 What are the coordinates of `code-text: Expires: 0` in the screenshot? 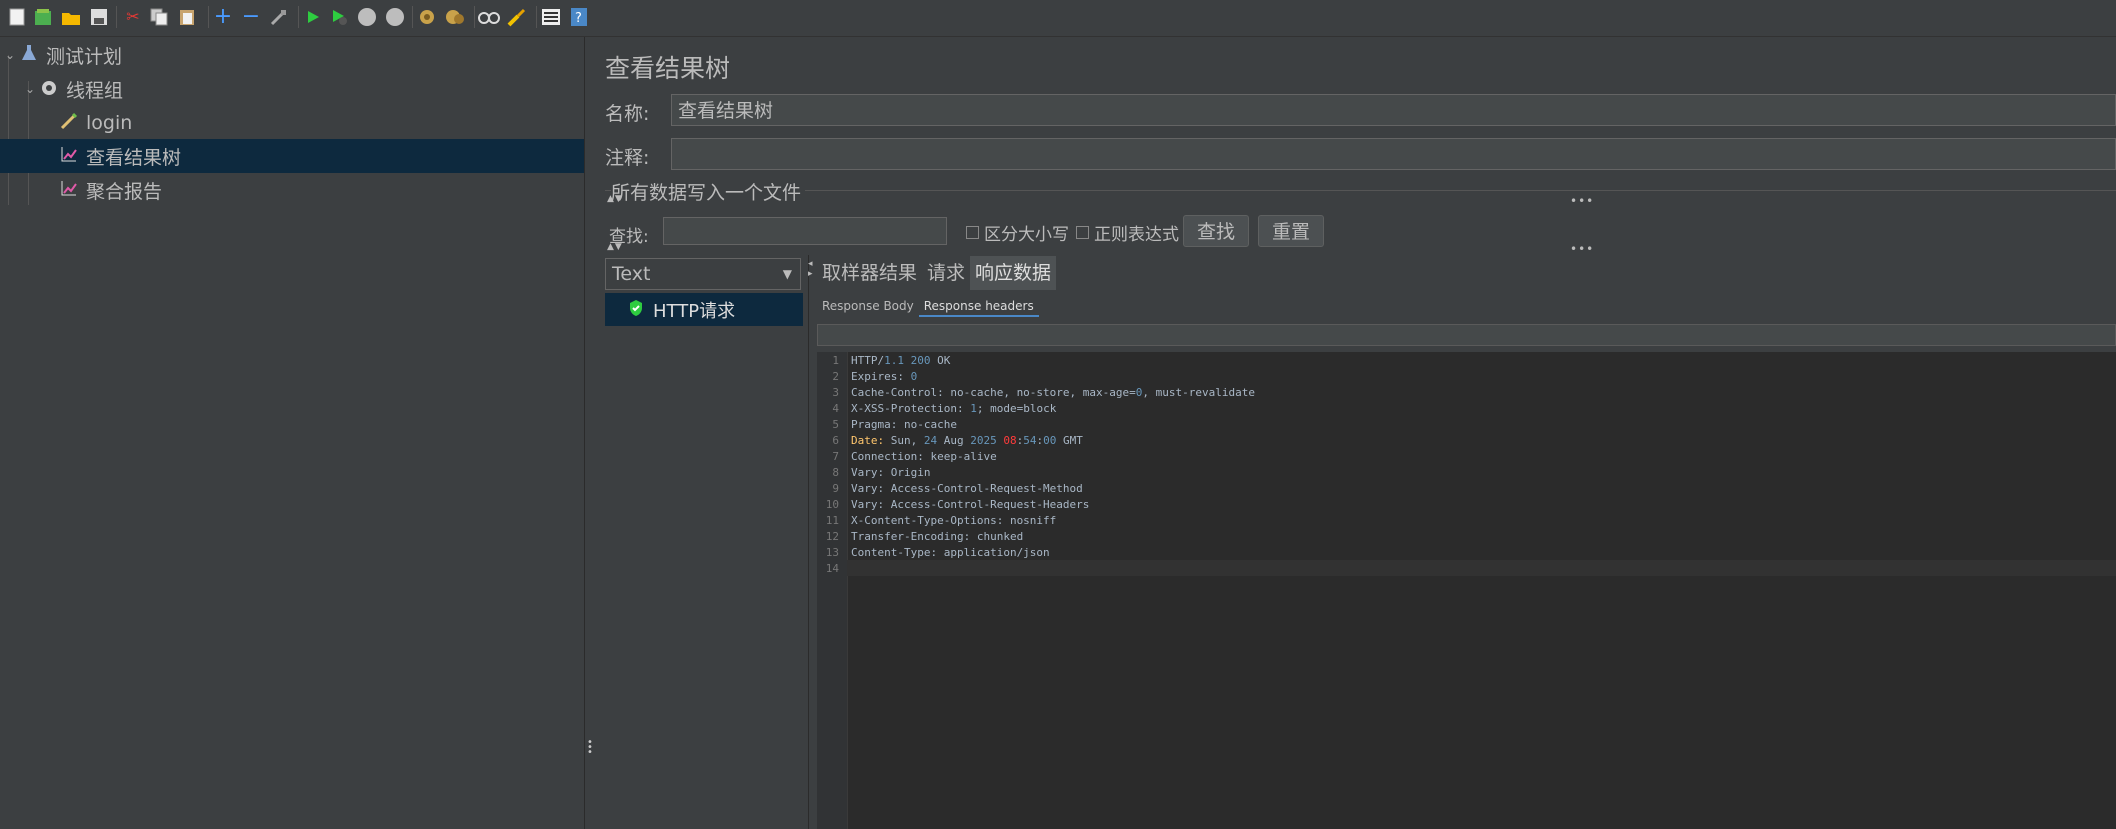 It's located at (884, 376).